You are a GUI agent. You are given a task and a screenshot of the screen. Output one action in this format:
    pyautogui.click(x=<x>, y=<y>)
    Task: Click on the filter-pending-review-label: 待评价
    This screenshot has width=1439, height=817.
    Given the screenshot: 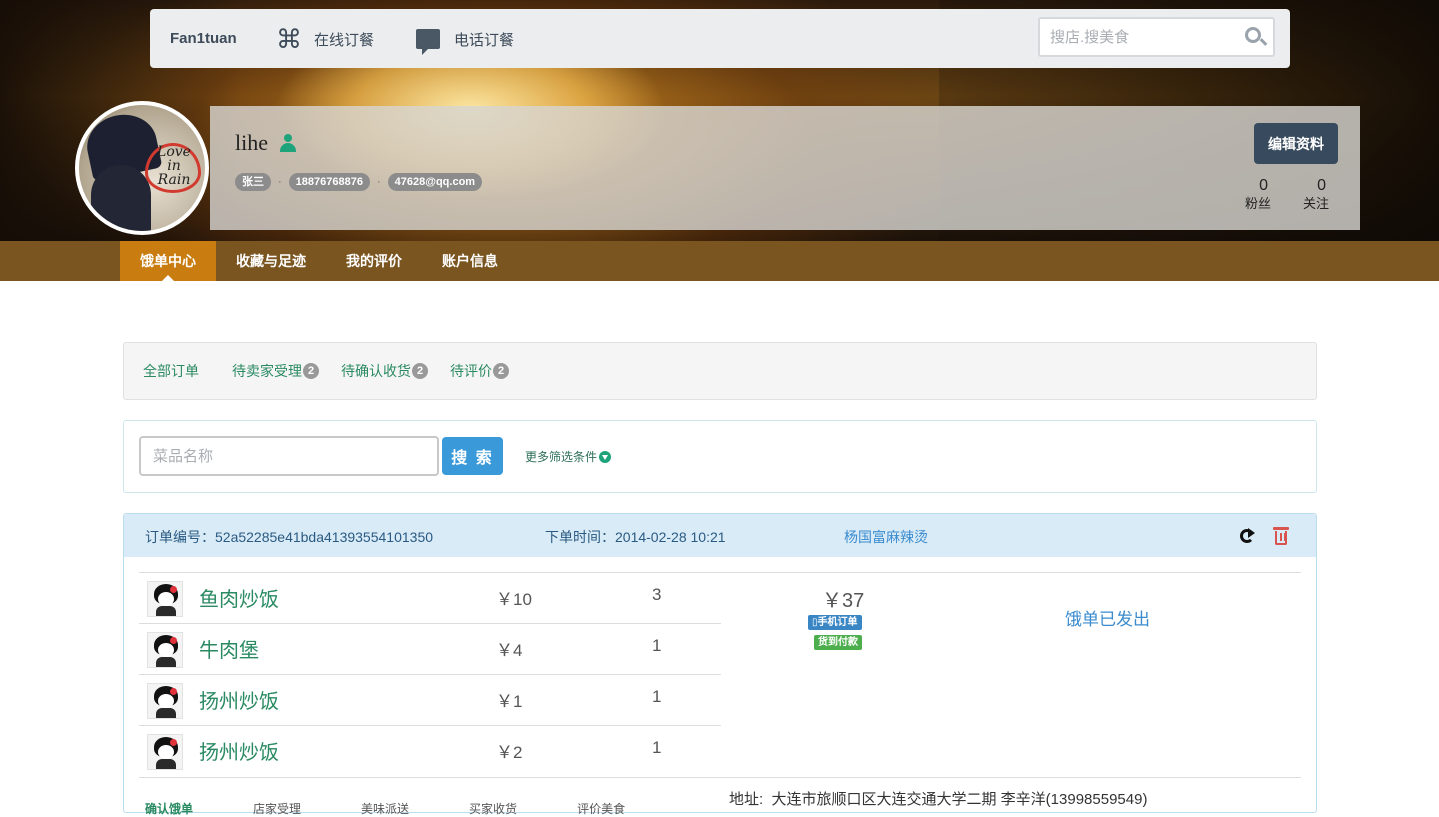 What is the action you would take?
    pyautogui.click(x=471, y=371)
    